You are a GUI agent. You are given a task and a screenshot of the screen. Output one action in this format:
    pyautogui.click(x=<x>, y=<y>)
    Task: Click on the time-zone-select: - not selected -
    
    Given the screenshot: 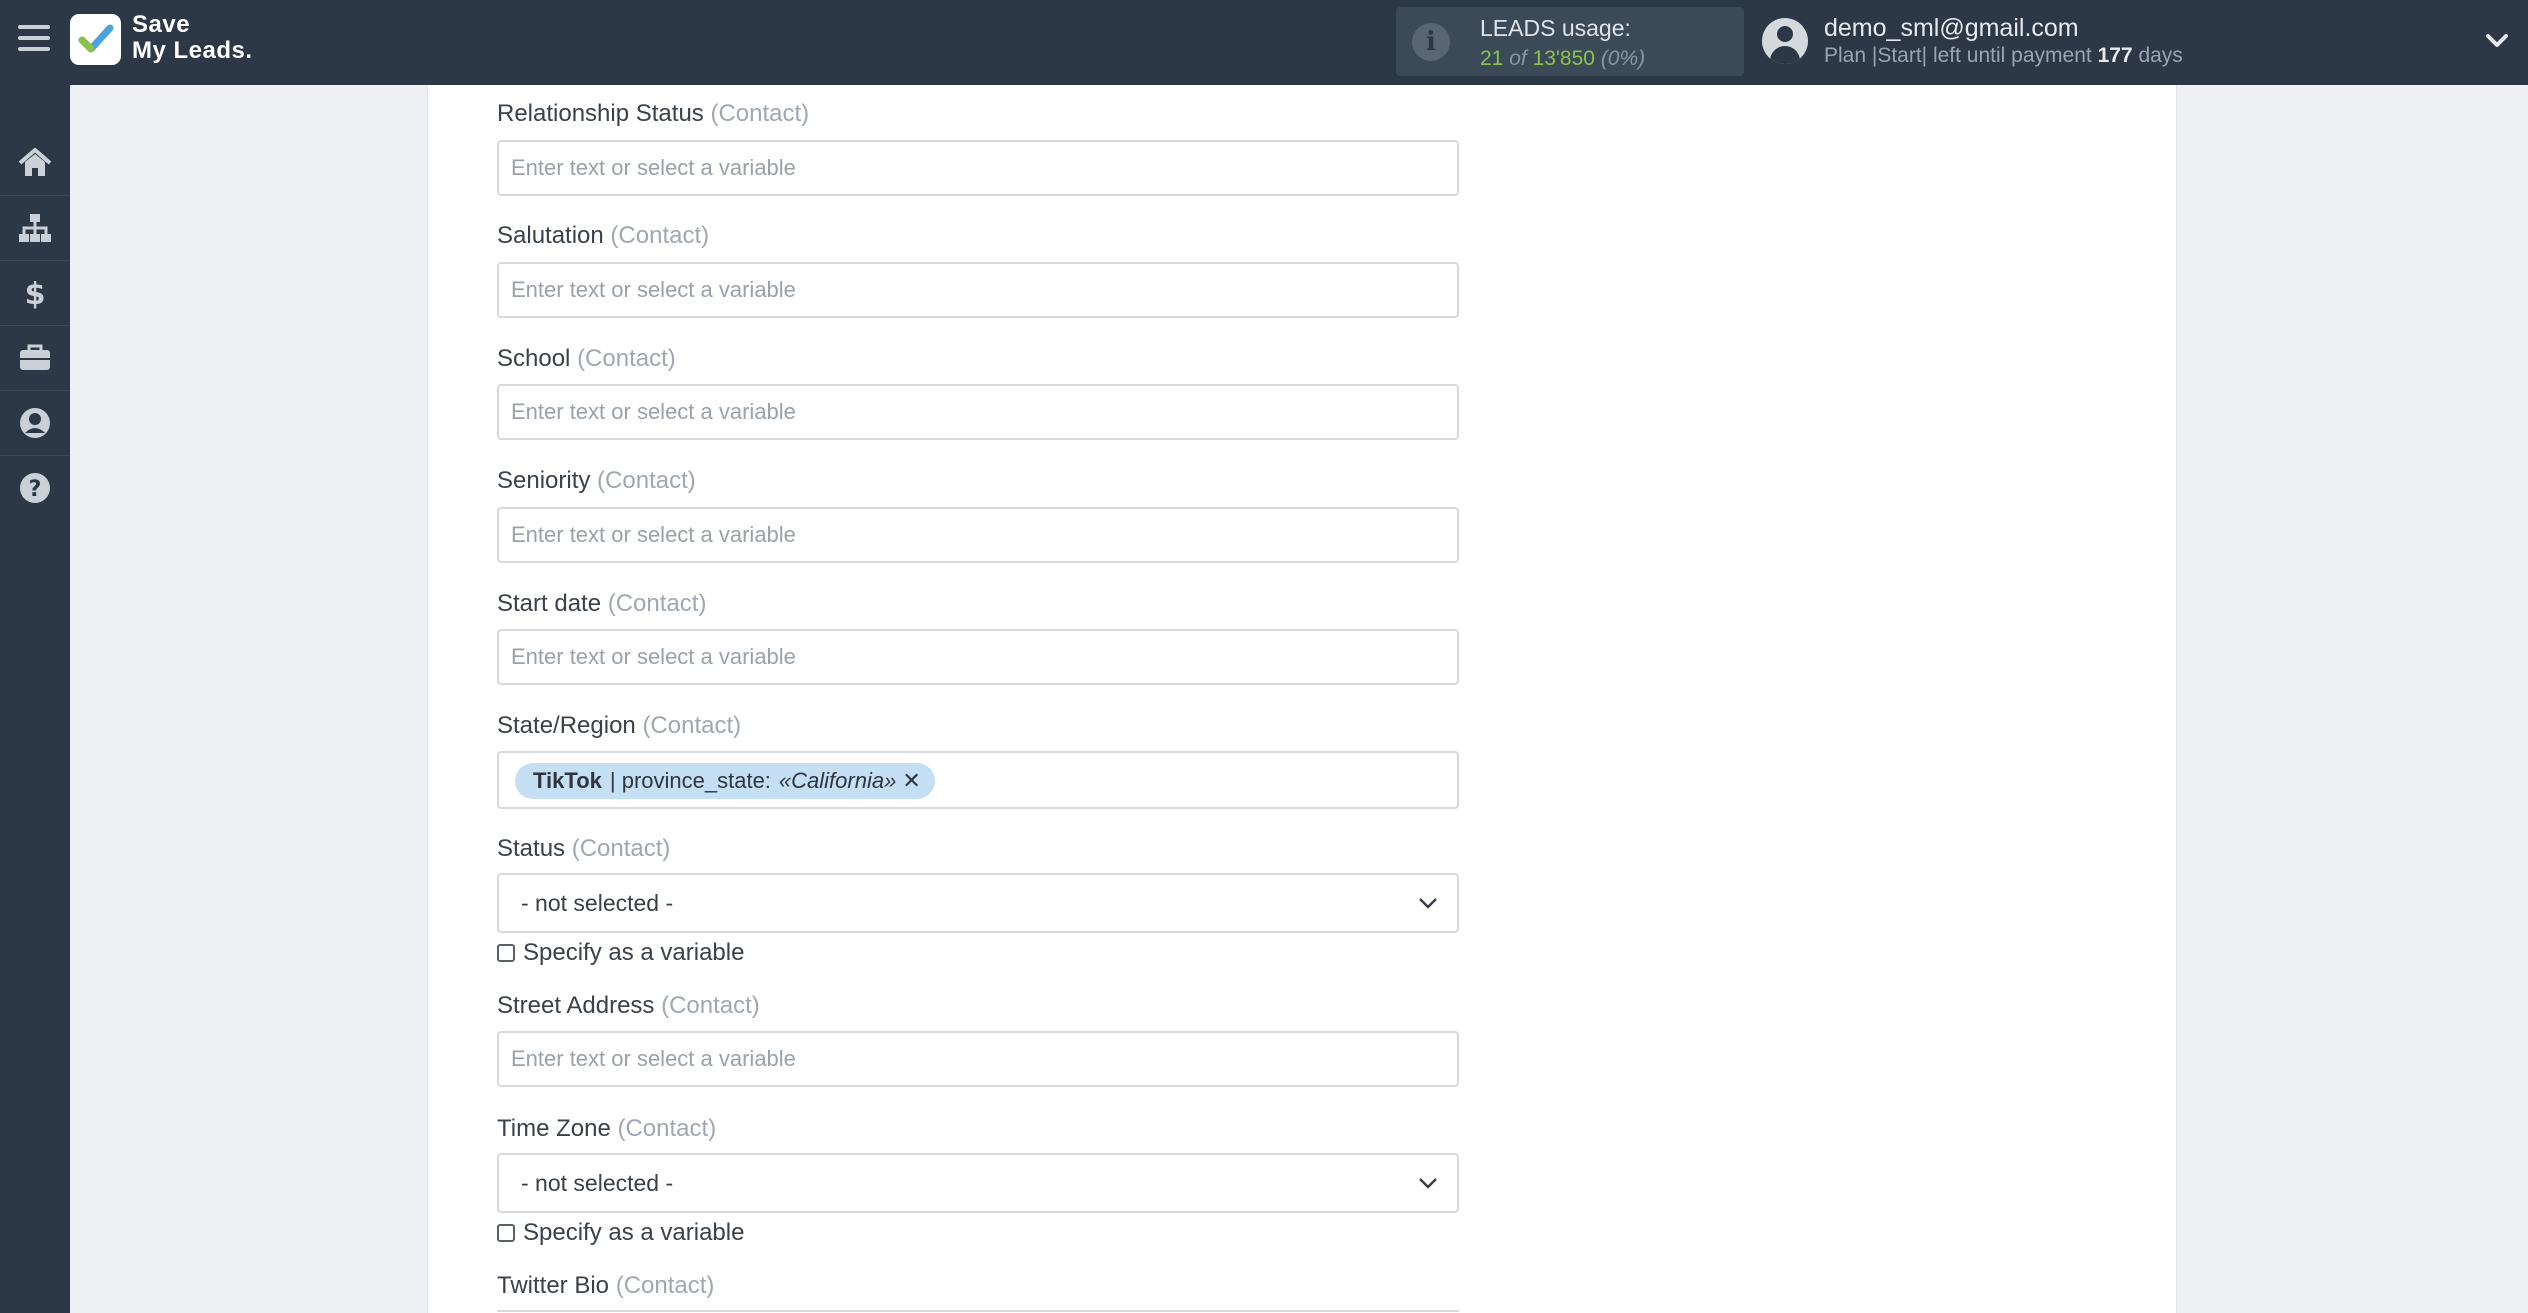 What is the action you would take?
    pyautogui.click(x=978, y=1183)
    